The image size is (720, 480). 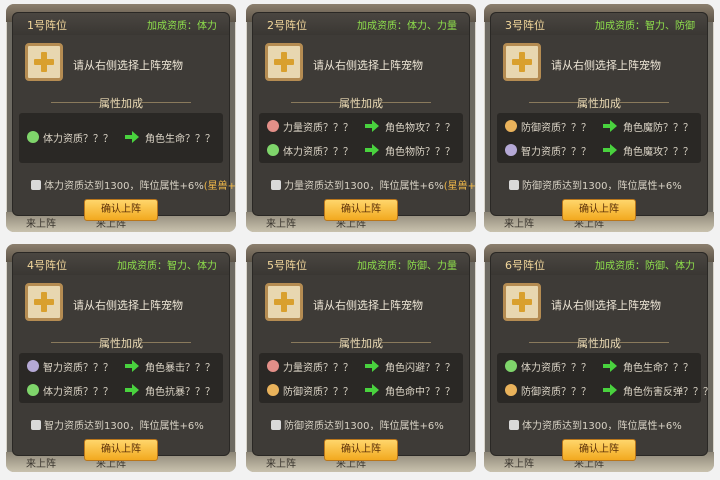 What do you see at coordinates (47, 25) in the screenshot?
I see `position-label: 1号阵位` at bounding box center [47, 25].